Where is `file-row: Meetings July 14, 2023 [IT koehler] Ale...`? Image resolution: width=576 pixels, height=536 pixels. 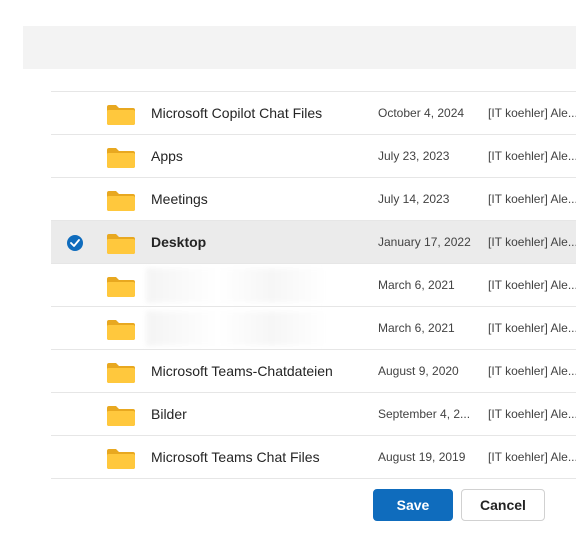
file-row: Meetings July 14, 2023 [IT koehler] Ale... is located at coordinates (313, 199).